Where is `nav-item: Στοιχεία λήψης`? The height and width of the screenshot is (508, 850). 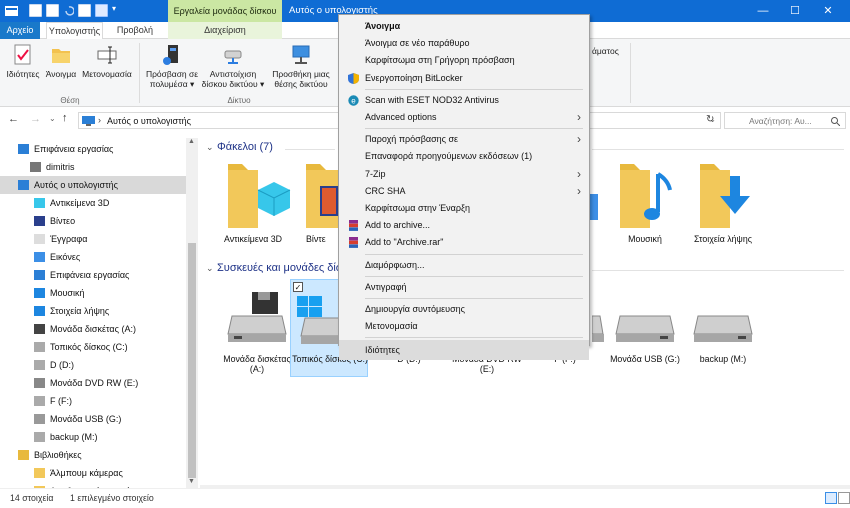
nav-item: Στοιχεία λήψης is located at coordinates (93, 311).